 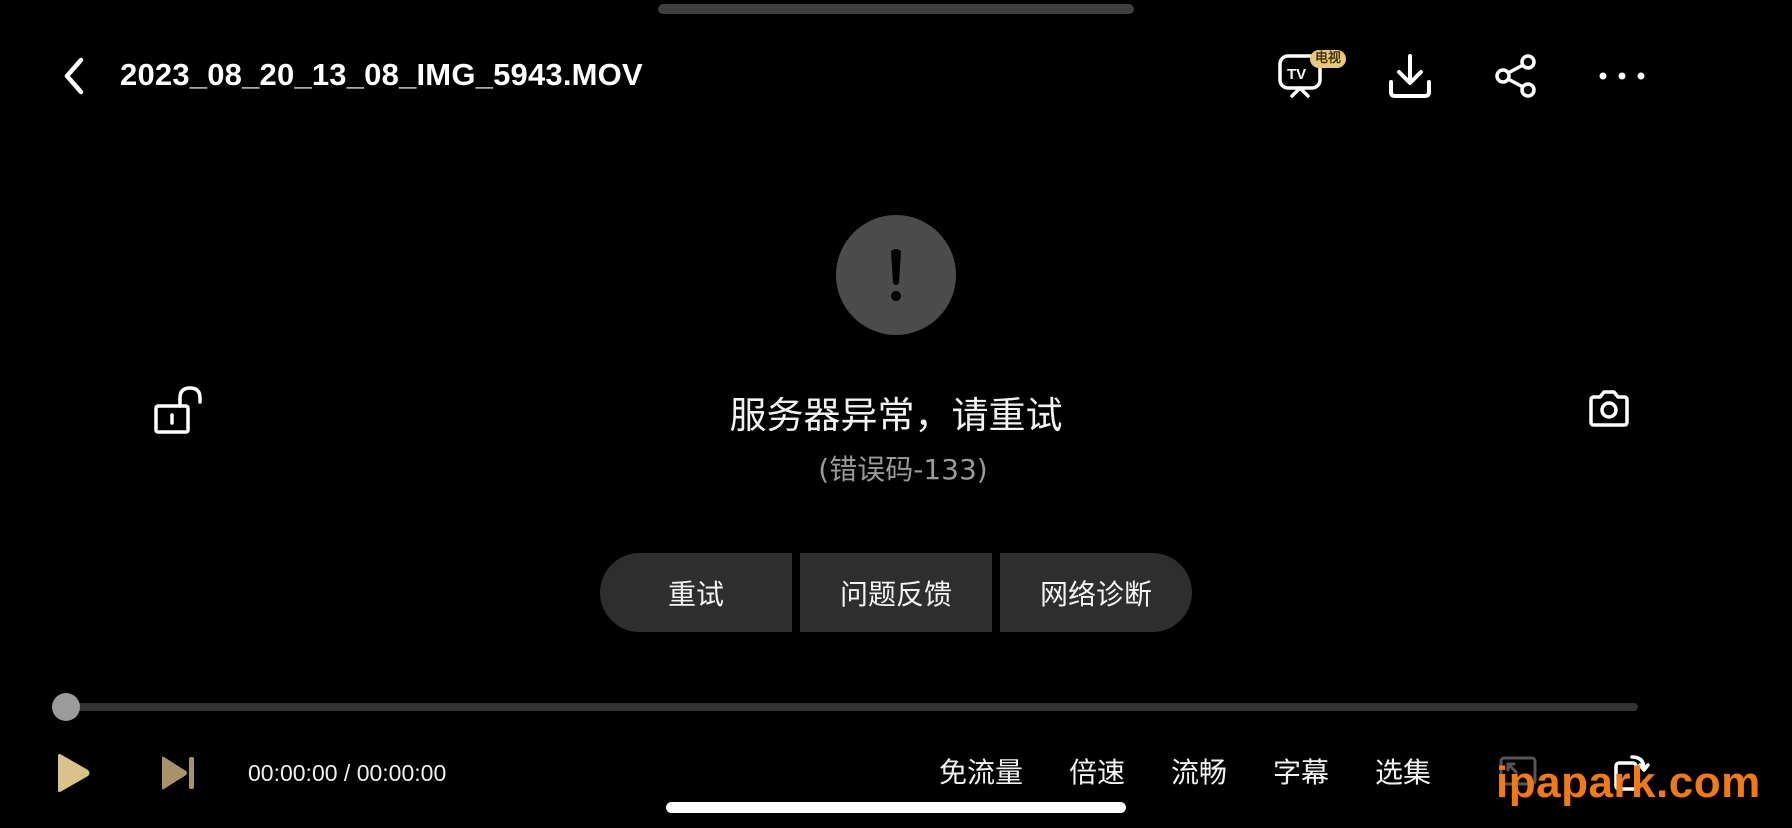 I want to click on back-button, so click(x=74, y=76).